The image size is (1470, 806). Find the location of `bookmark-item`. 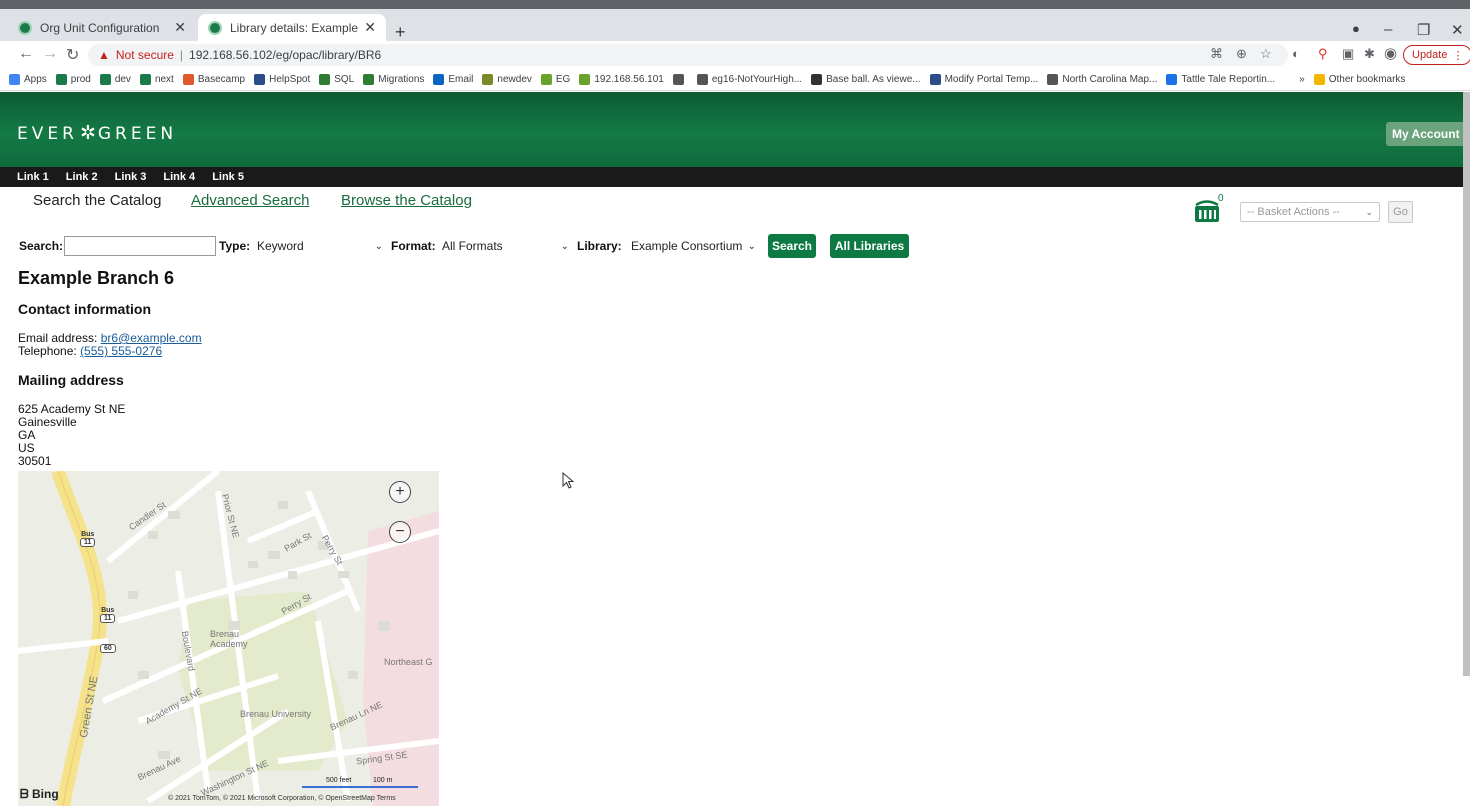

bookmark-item is located at coordinates (680, 79).